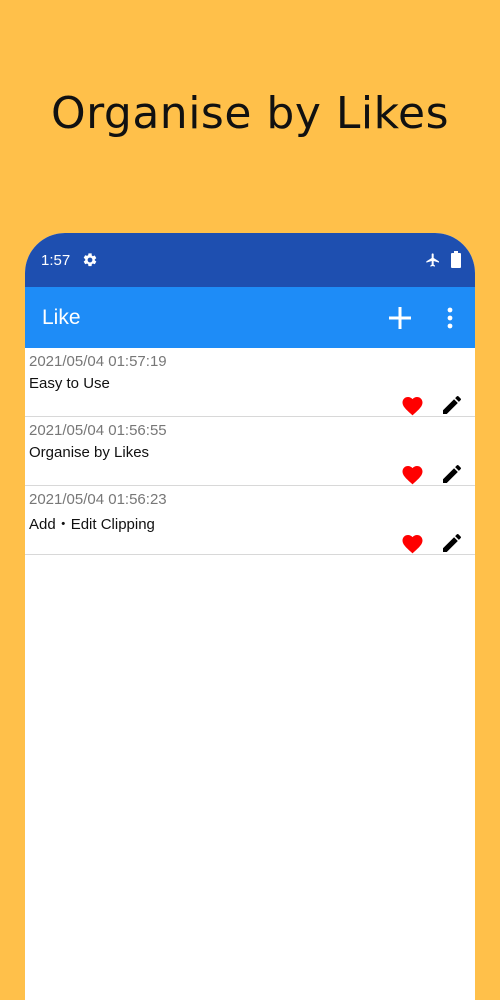 The width and height of the screenshot is (500, 1000). I want to click on item-title: Add・Edit Clipping, so click(92, 524).